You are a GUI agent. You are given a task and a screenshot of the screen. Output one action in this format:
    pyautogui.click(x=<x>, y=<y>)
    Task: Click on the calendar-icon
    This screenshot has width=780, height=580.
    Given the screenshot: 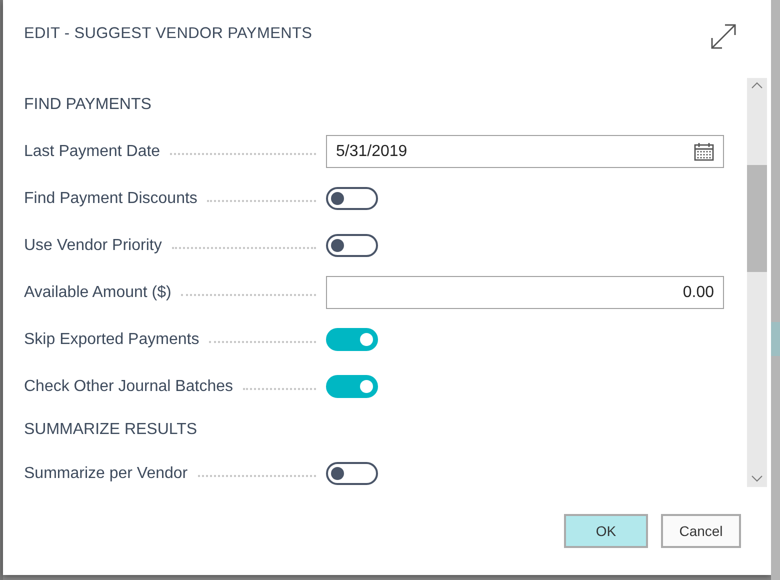 What is the action you would take?
    pyautogui.click(x=704, y=151)
    